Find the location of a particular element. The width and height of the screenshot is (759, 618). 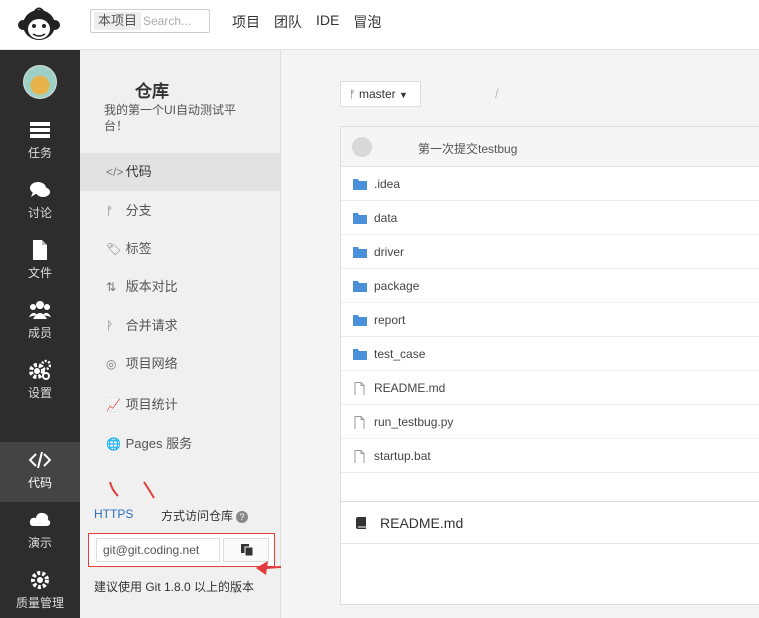

leftnav-discussion-label: 讨论 is located at coordinates (39, 213).